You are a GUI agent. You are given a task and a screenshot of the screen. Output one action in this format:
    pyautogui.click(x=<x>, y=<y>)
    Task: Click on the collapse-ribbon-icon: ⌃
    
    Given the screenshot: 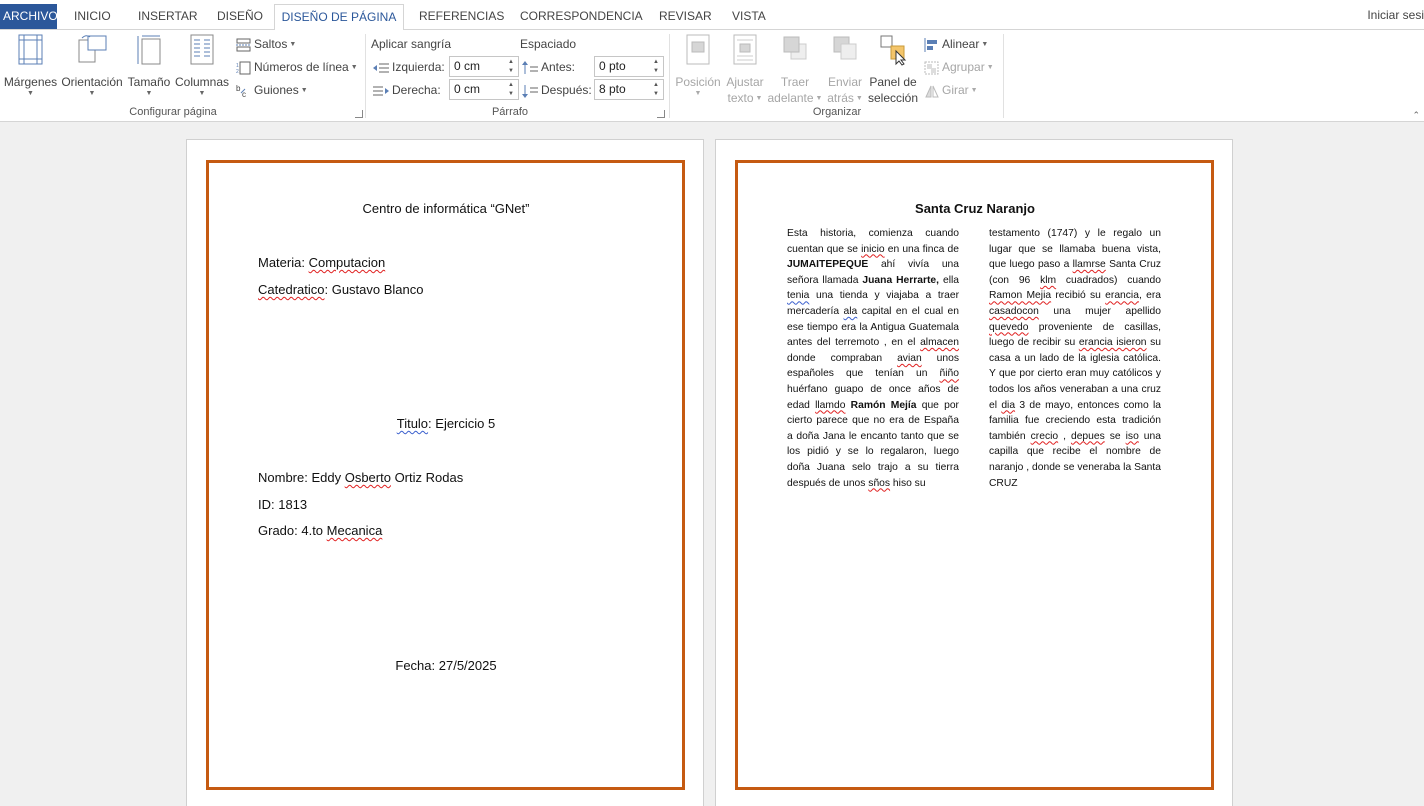 What is the action you would take?
    pyautogui.click(x=1416, y=115)
    